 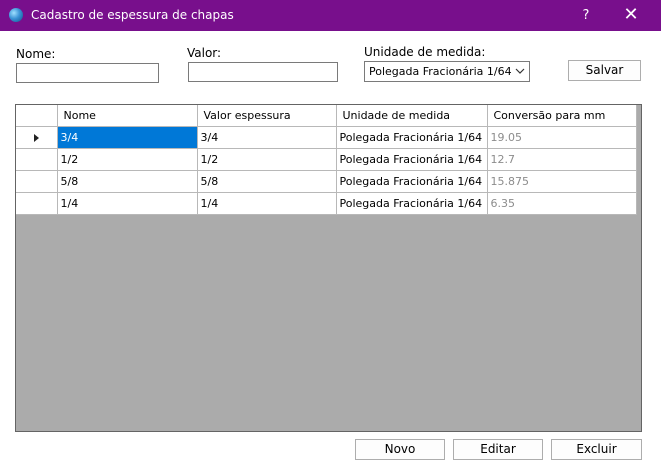 I want to click on table-row: 1/2 1/2 Polegada Fracionária 1/64 12.7, so click(x=326, y=159).